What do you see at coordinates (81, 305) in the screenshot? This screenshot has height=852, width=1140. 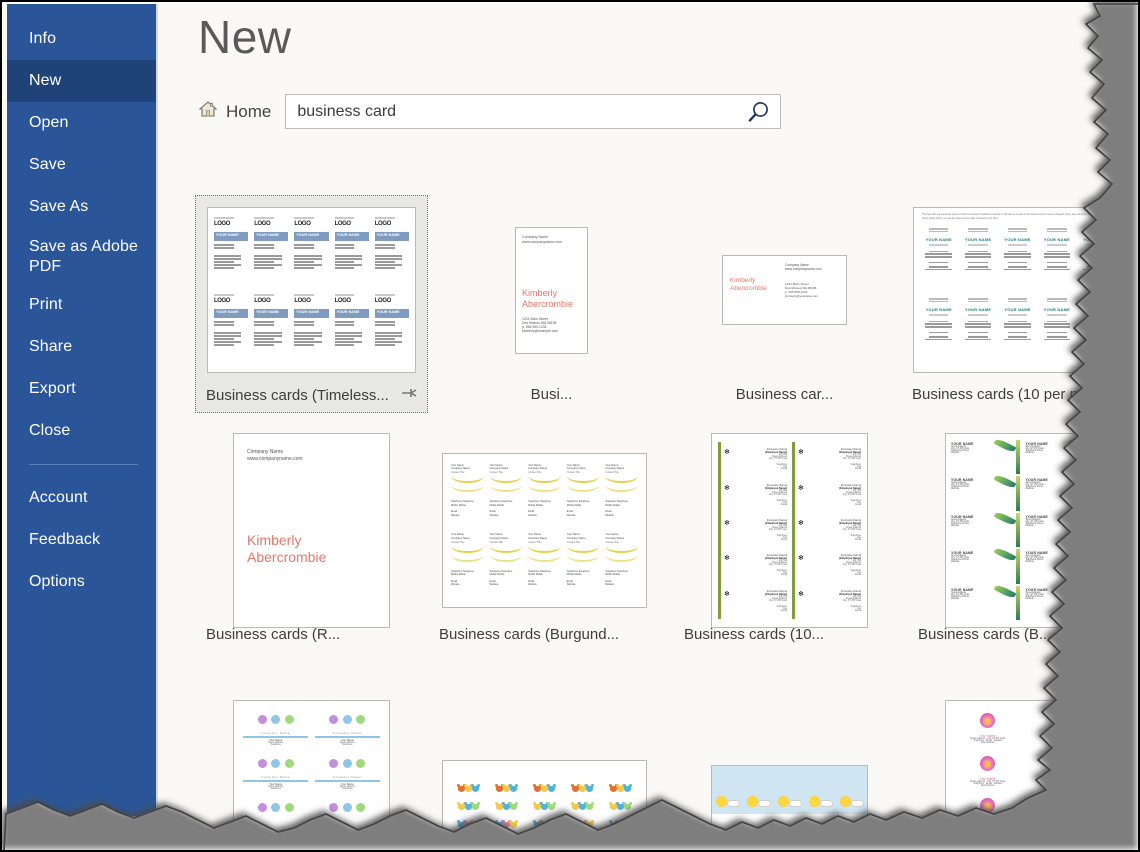 I see `sidebar-item-print: Print` at bounding box center [81, 305].